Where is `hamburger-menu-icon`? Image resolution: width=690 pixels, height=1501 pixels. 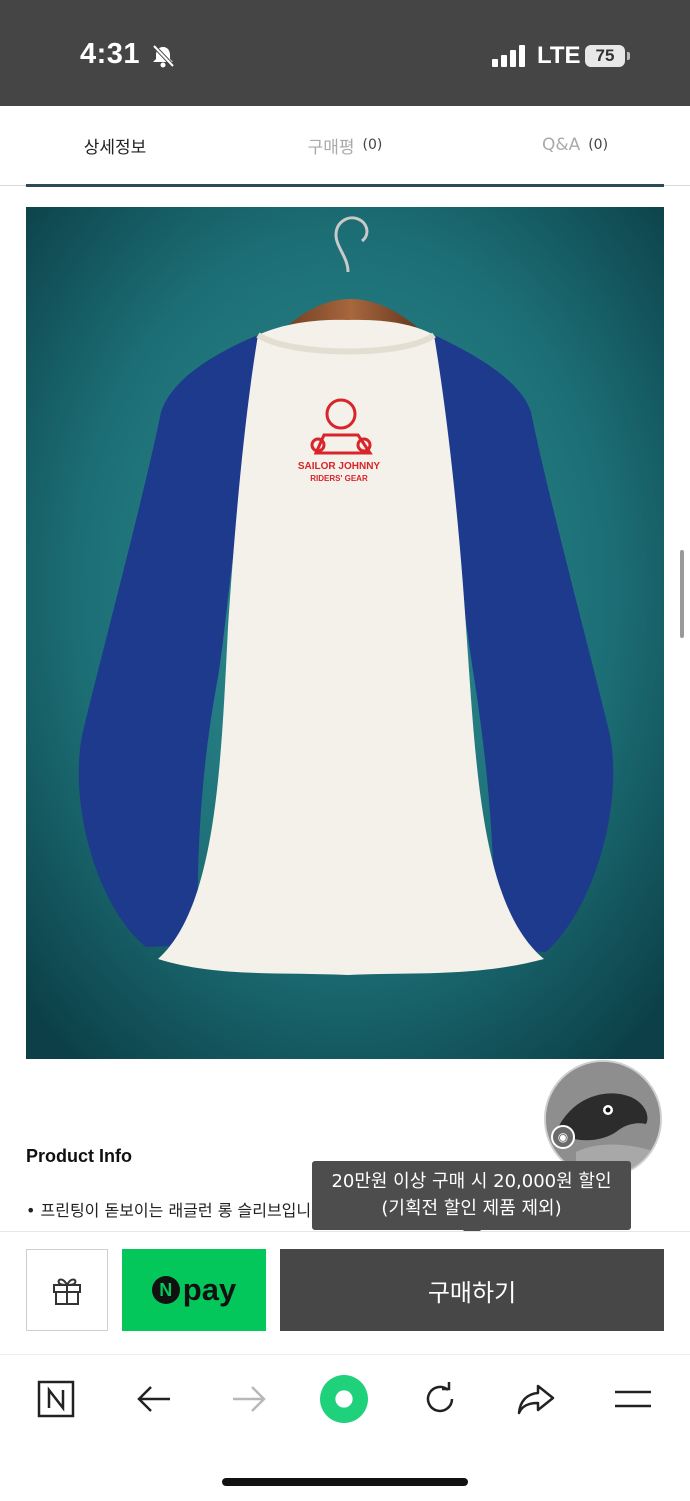 hamburger-menu-icon is located at coordinates (633, 1399).